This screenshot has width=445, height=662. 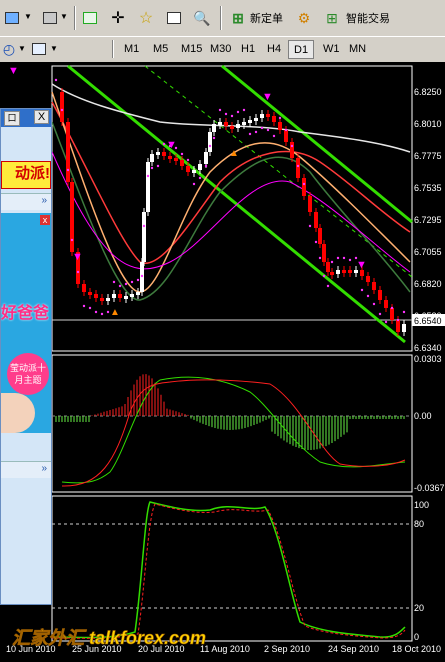 What do you see at coordinates (174, 18) in the screenshot?
I see `navigator-icon` at bounding box center [174, 18].